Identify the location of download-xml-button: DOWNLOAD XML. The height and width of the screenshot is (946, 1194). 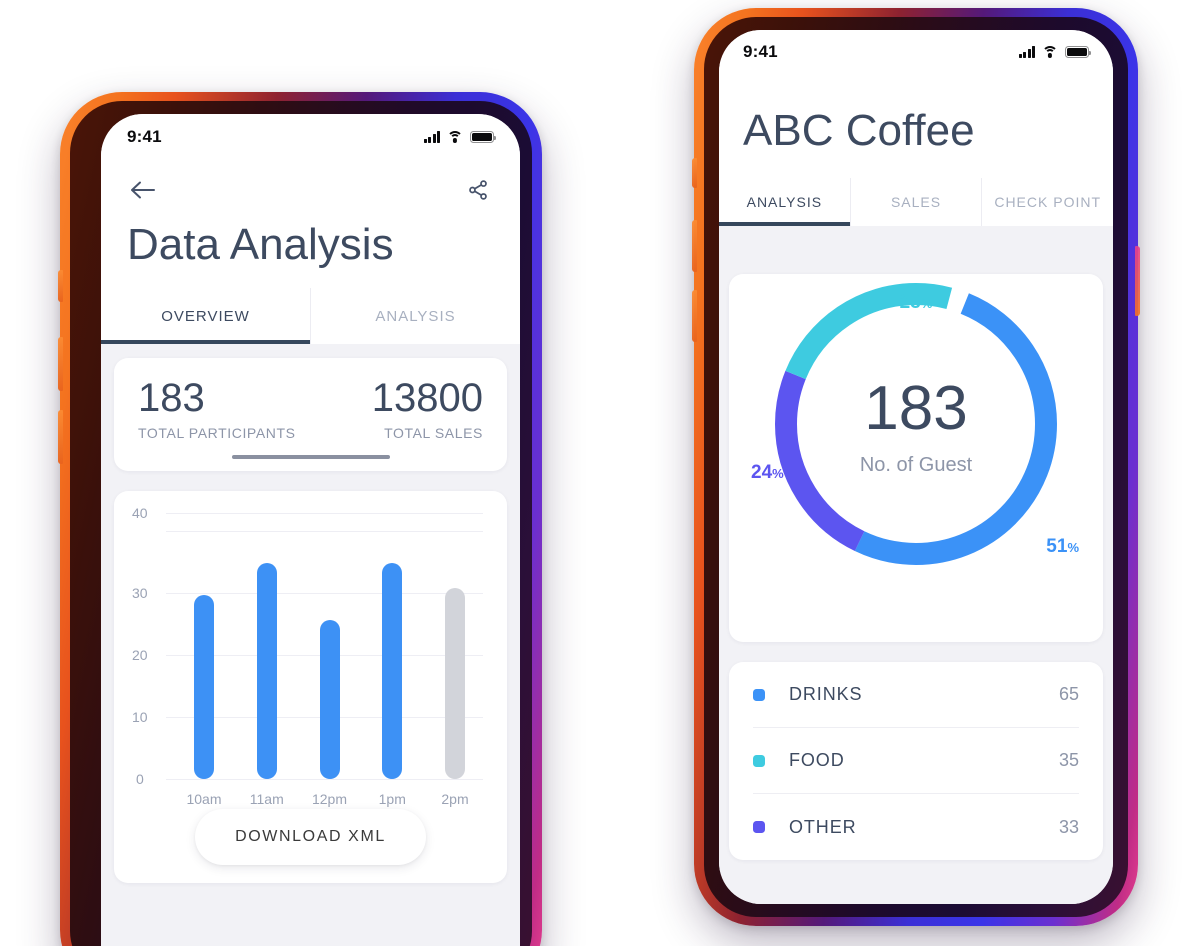
(310, 837).